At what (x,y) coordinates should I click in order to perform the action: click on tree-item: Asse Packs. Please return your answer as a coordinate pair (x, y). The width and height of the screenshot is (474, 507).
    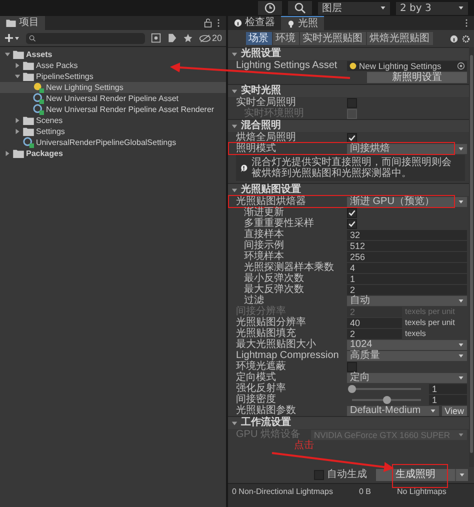
    Looking at the image, I should click on (113, 65).